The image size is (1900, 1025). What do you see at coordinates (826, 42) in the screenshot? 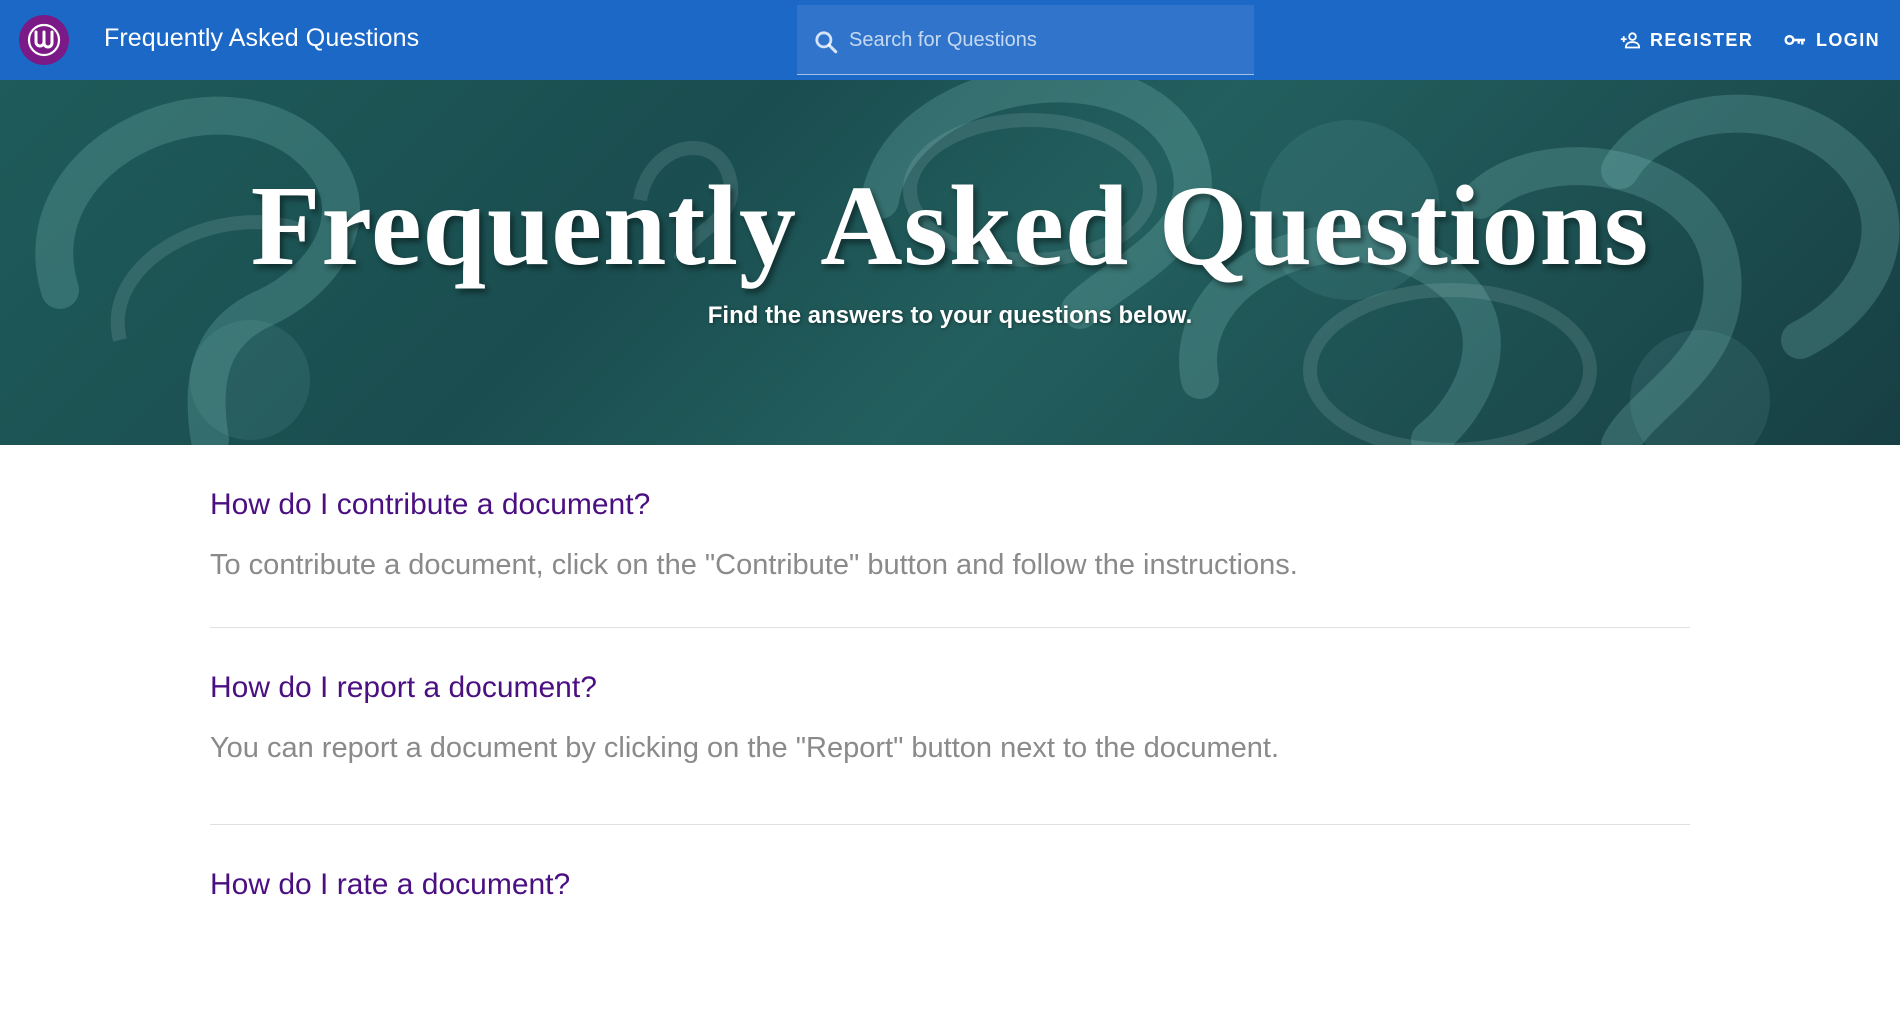
I see `search-icon` at bounding box center [826, 42].